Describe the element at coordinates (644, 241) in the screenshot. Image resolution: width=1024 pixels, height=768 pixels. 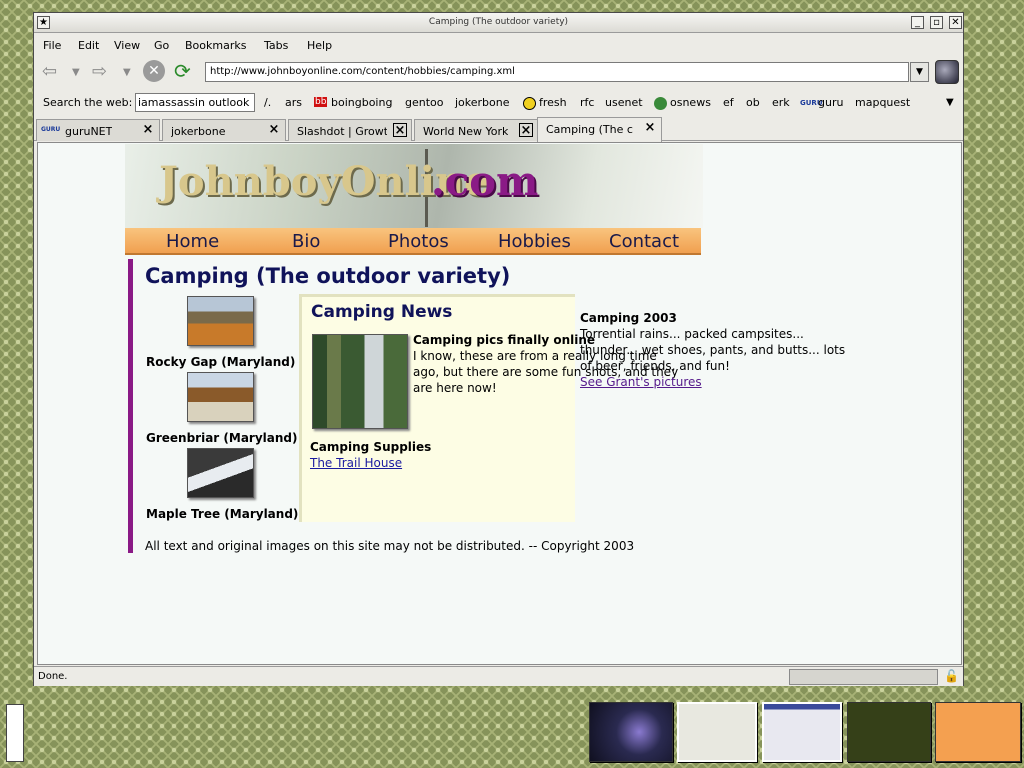
I see `nav-contact: Contact` at that location.